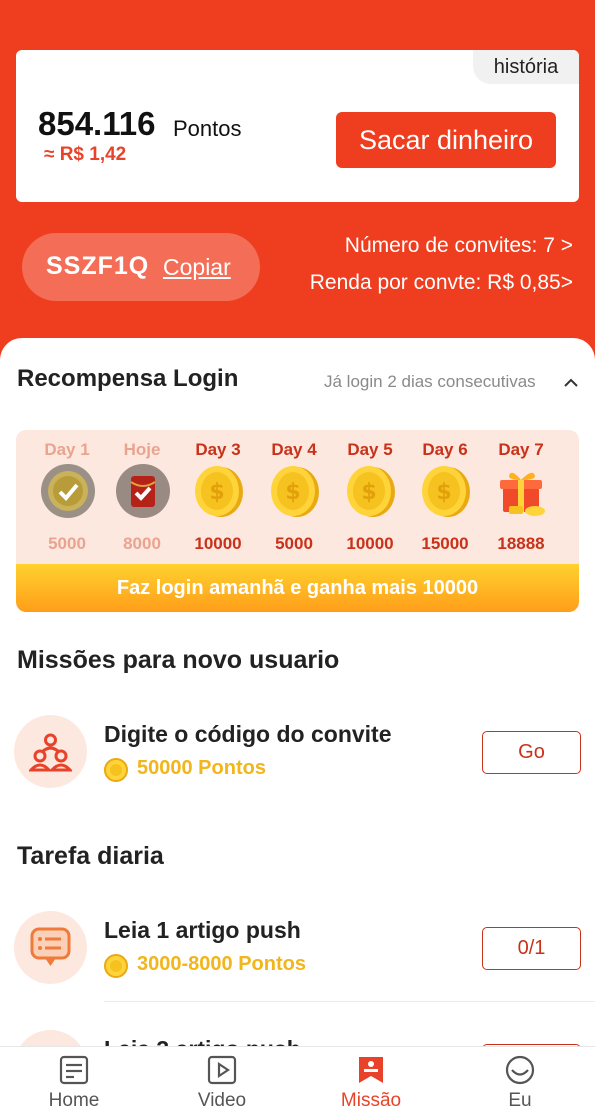 The width and height of the screenshot is (595, 1120). I want to click on nav-missao: Missão, so click(371, 1083).